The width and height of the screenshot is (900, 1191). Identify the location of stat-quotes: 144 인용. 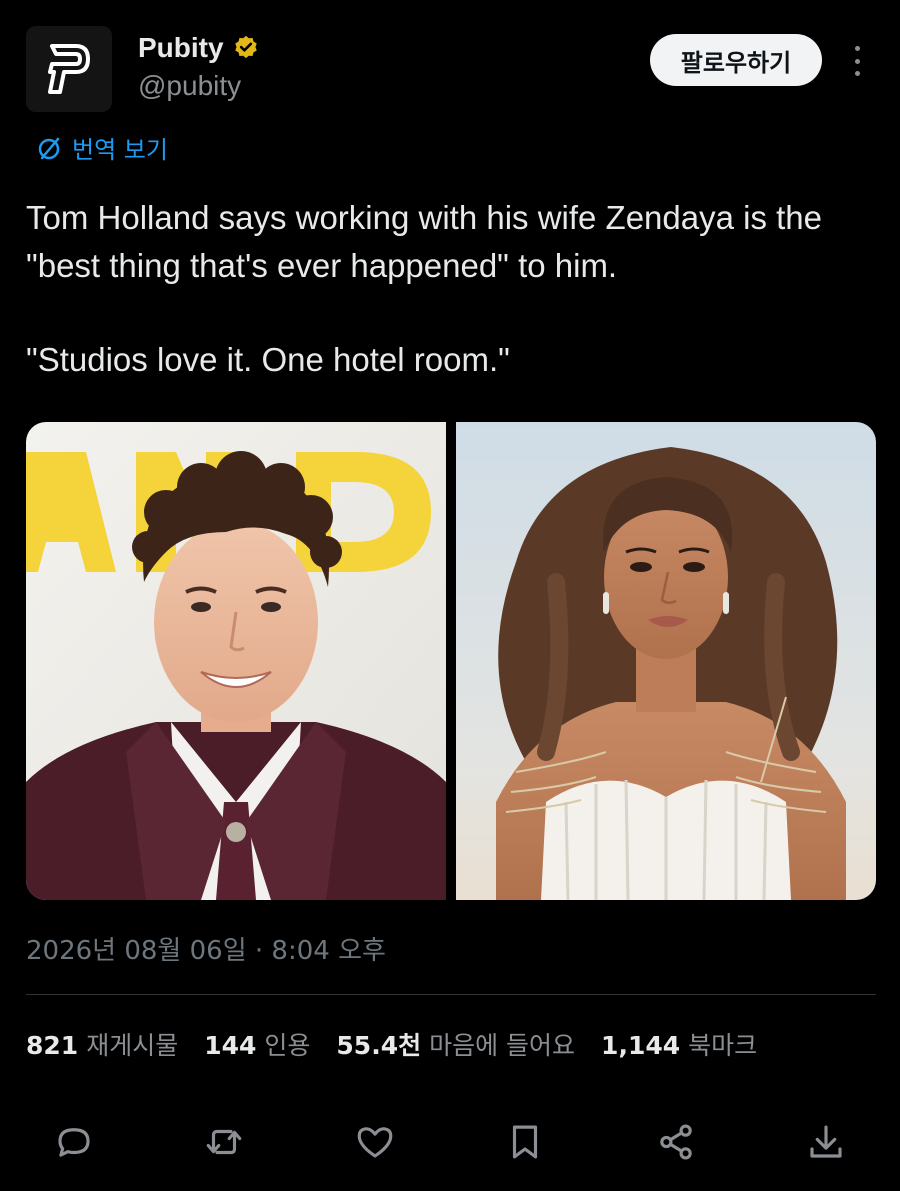
(257, 1044).